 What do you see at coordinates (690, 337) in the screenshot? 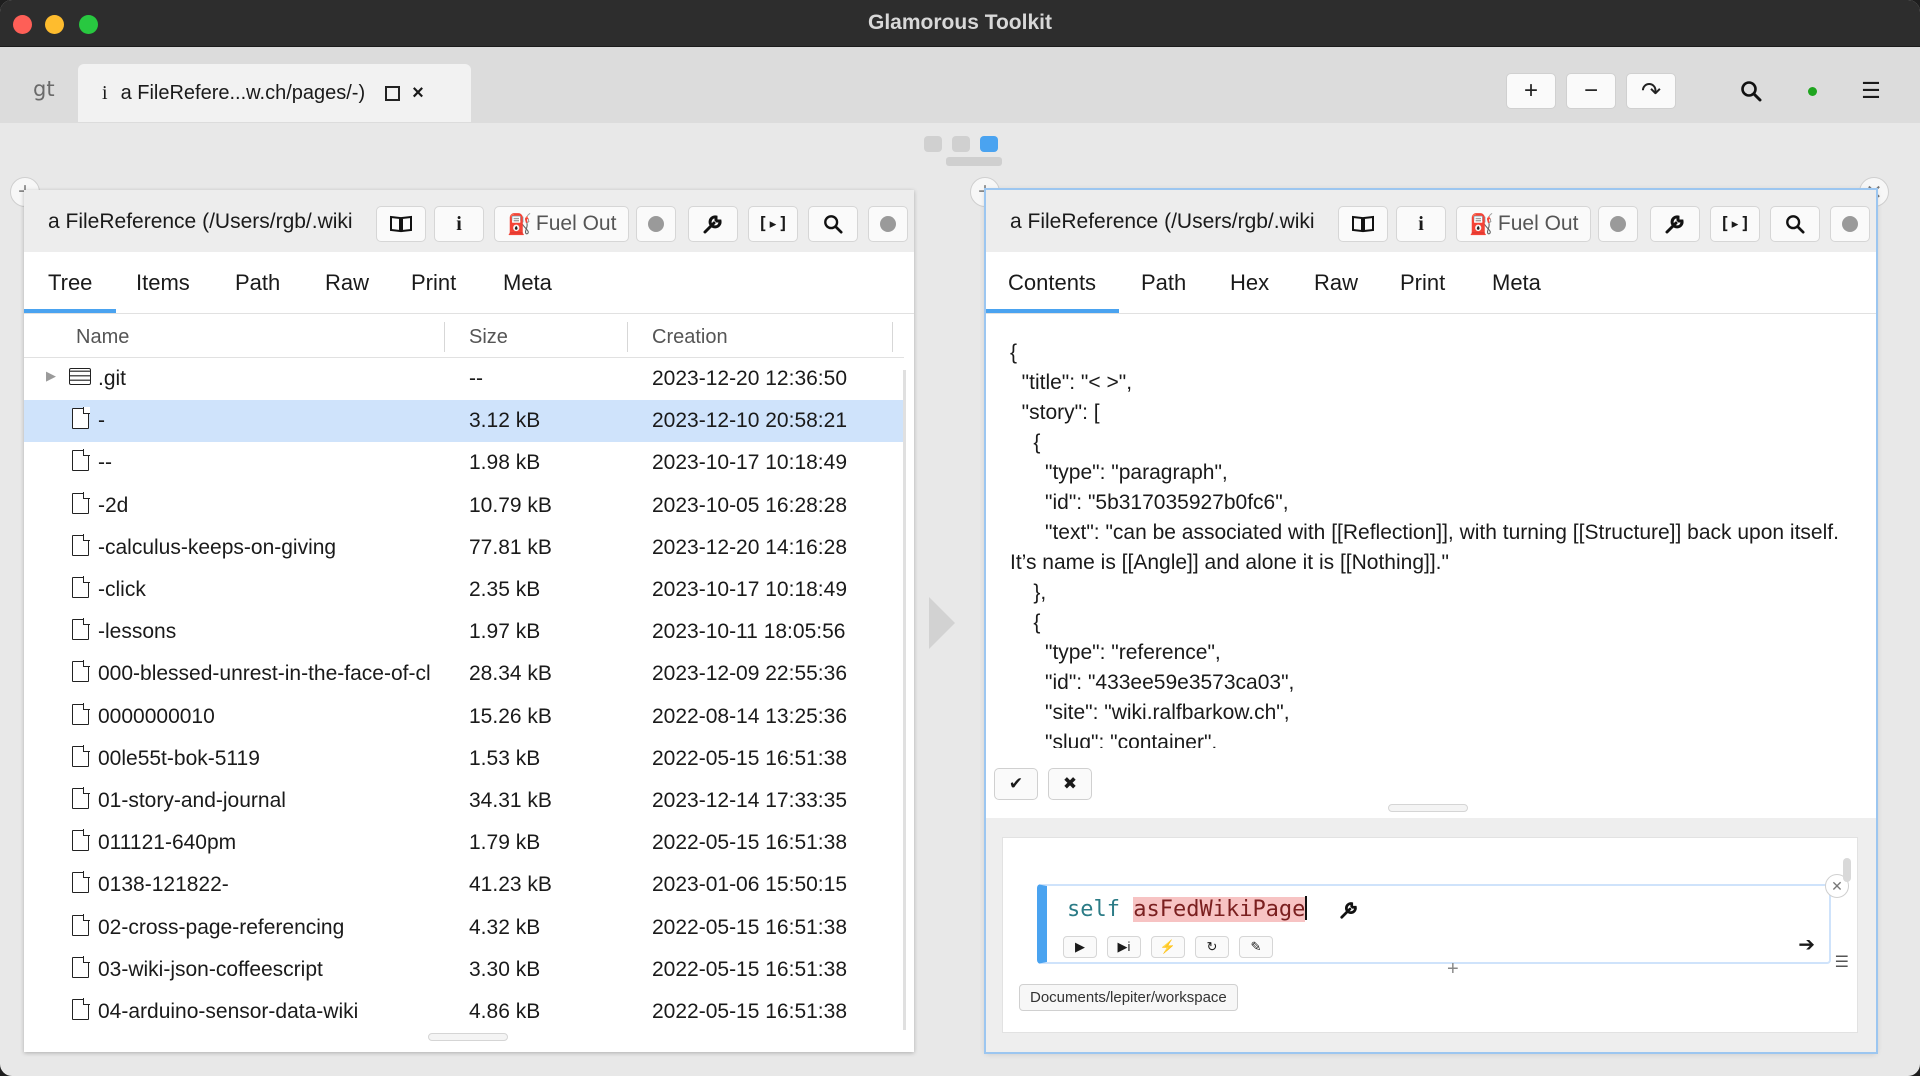
I see `column-creation-header: Creation` at bounding box center [690, 337].